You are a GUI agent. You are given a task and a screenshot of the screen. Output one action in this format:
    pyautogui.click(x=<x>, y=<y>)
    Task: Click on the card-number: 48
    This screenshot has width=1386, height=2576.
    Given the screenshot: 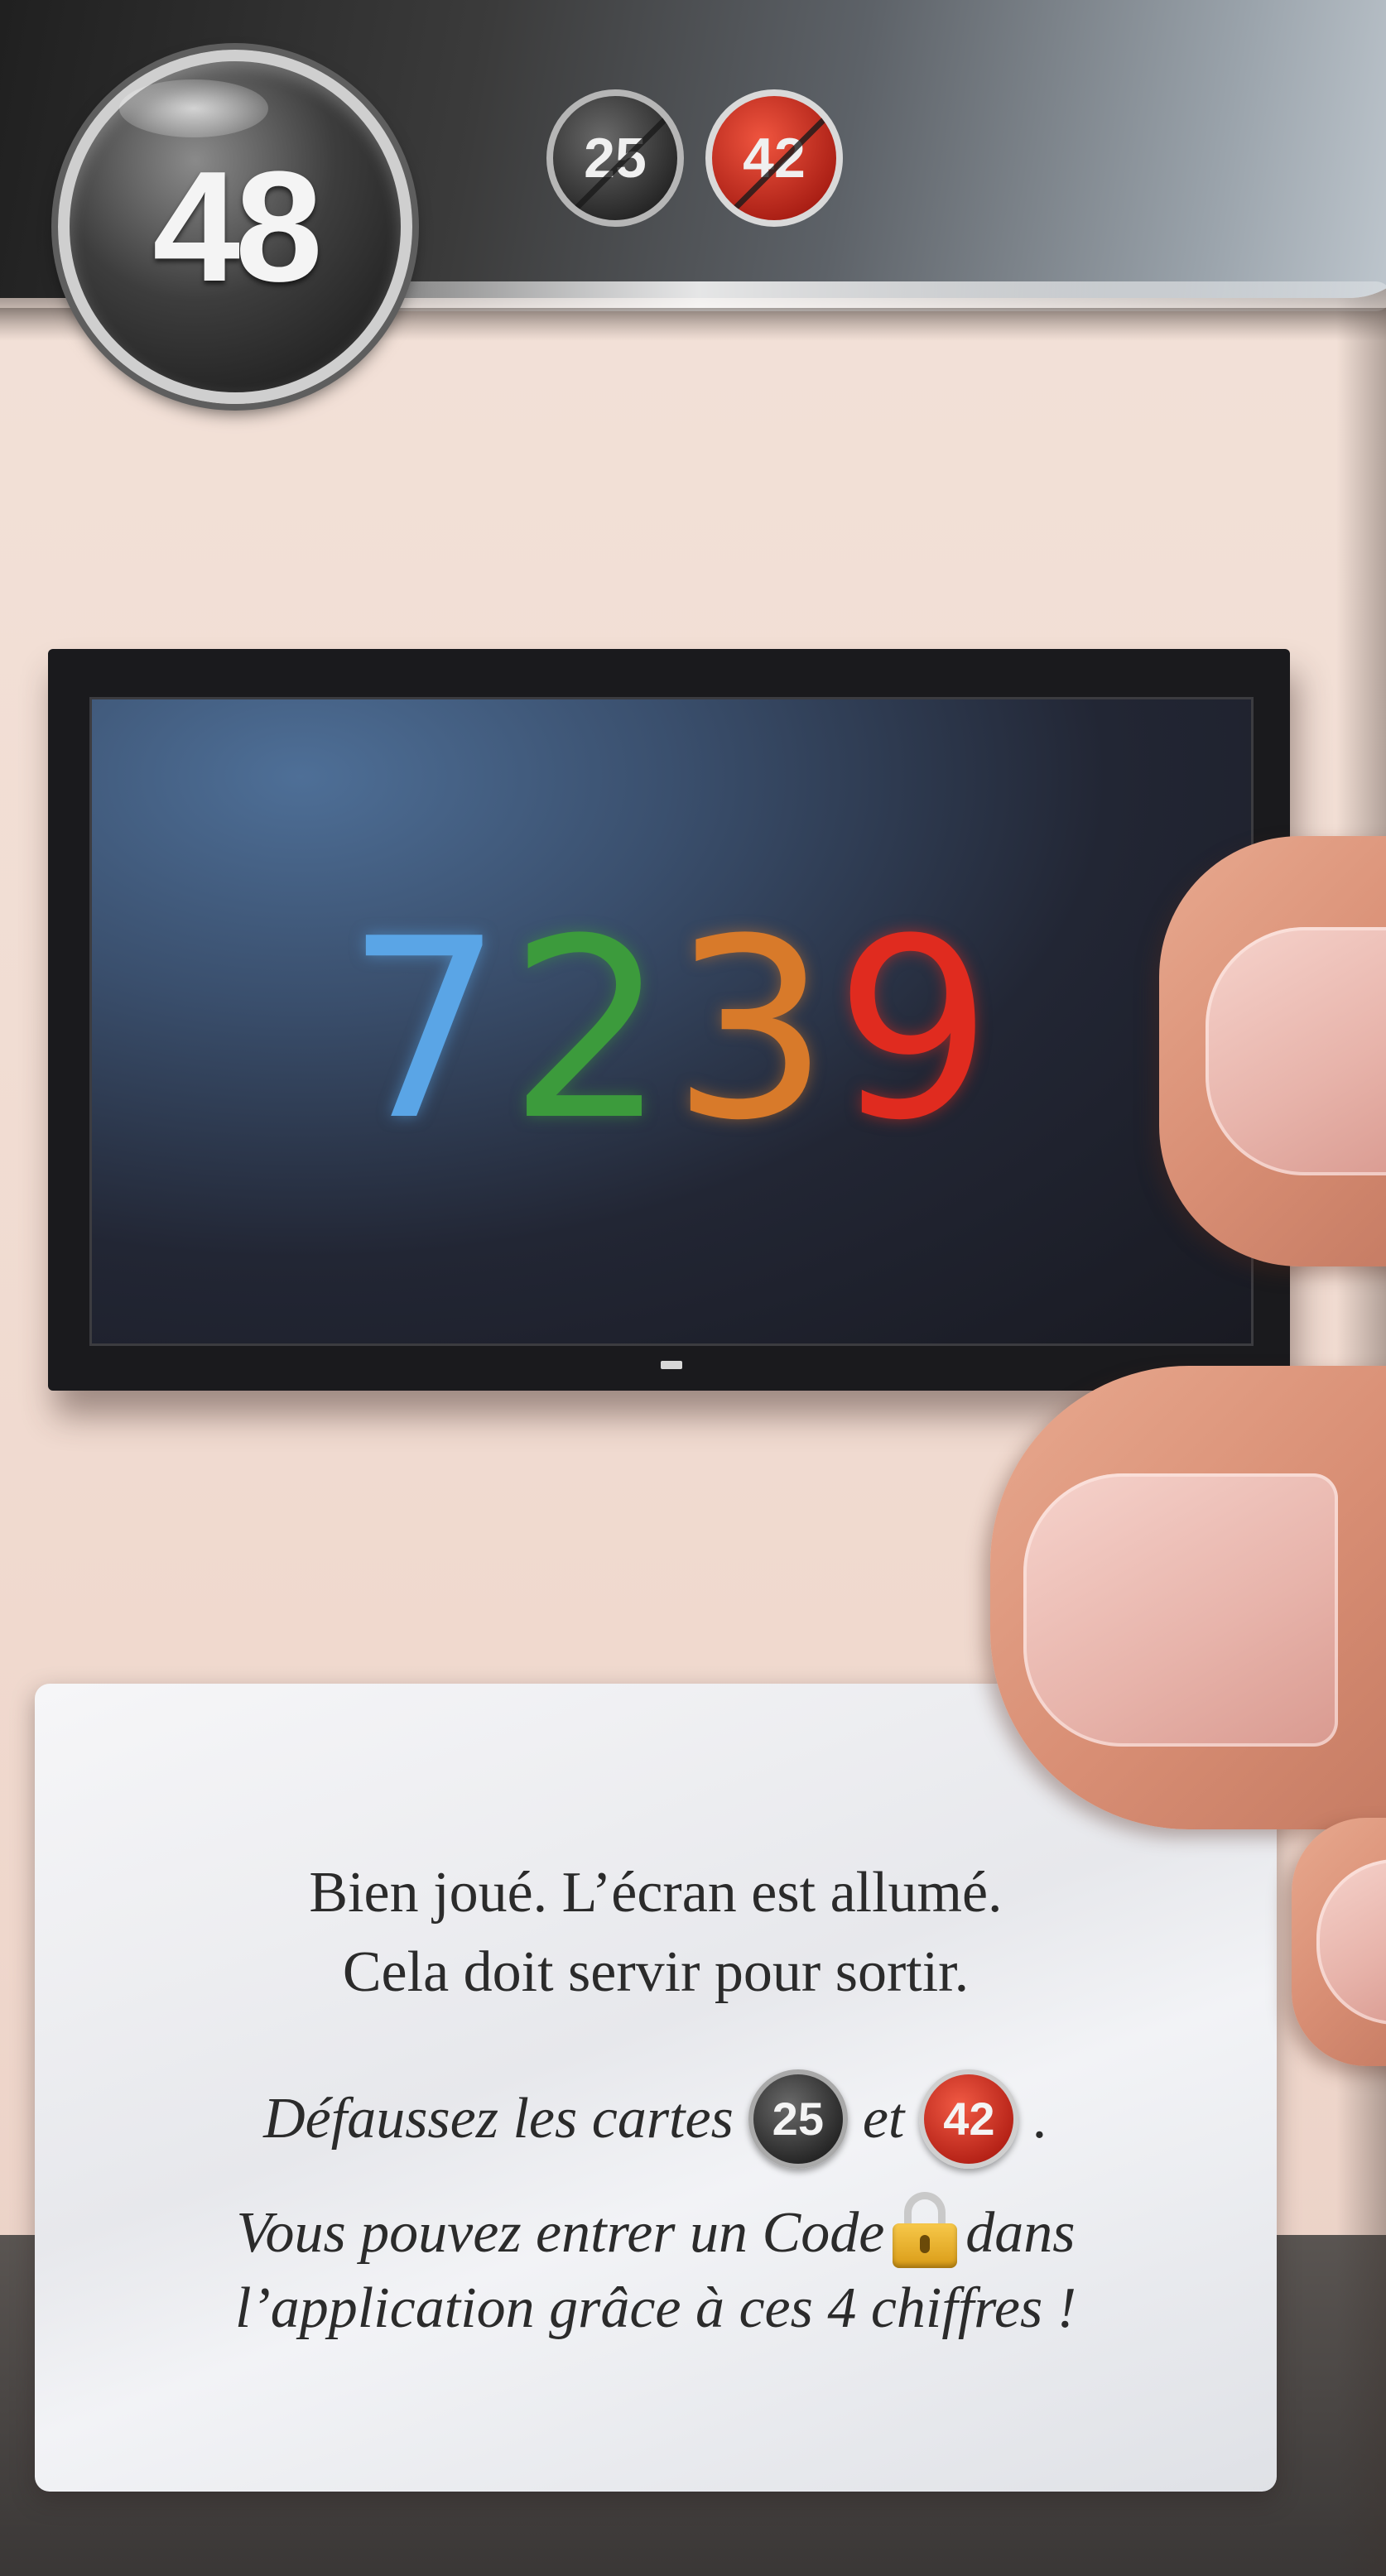 What is the action you would take?
    pyautogui.click(x=237, y=227)
    